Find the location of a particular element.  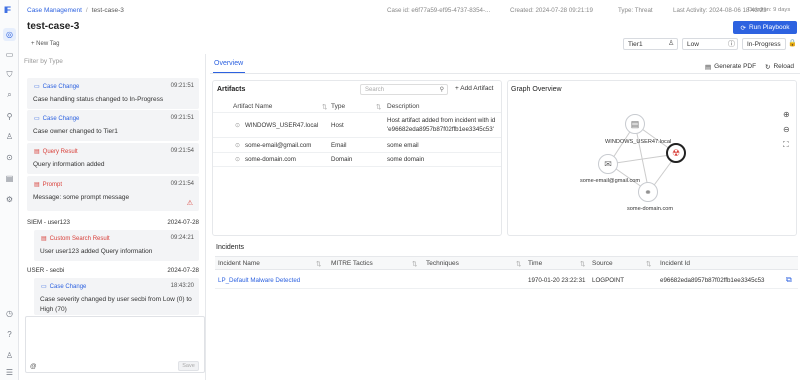

graph-node-incident: ☢ is located at coordinates (676, 153).